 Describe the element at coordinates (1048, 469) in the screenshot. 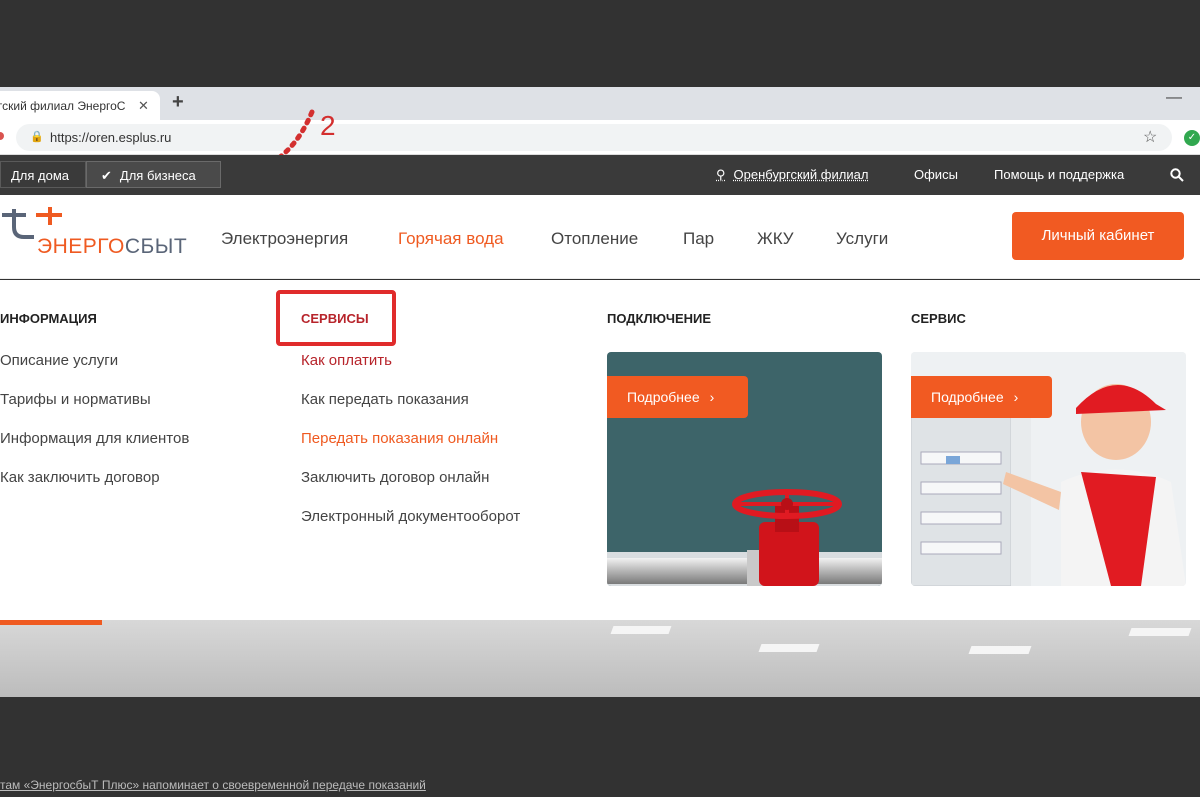

I see `service-card: Подробнее ›` at that location.